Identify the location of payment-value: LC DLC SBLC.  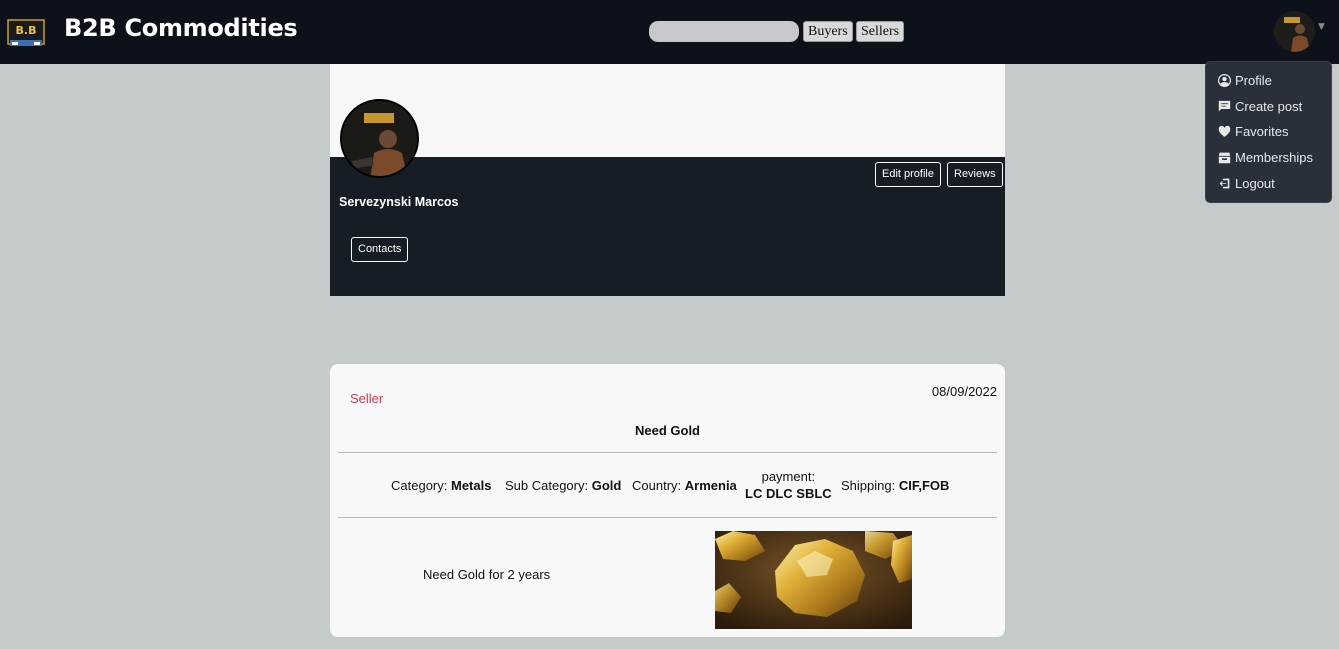
(788, 493).